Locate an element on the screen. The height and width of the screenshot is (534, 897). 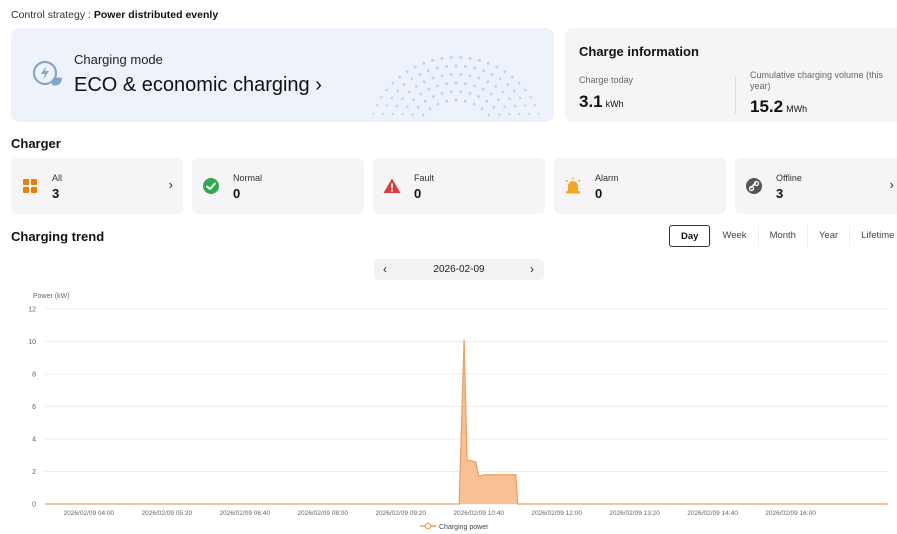
x-tick-label: 2026/02/09 10:40 is located at coordinates (478, 513).